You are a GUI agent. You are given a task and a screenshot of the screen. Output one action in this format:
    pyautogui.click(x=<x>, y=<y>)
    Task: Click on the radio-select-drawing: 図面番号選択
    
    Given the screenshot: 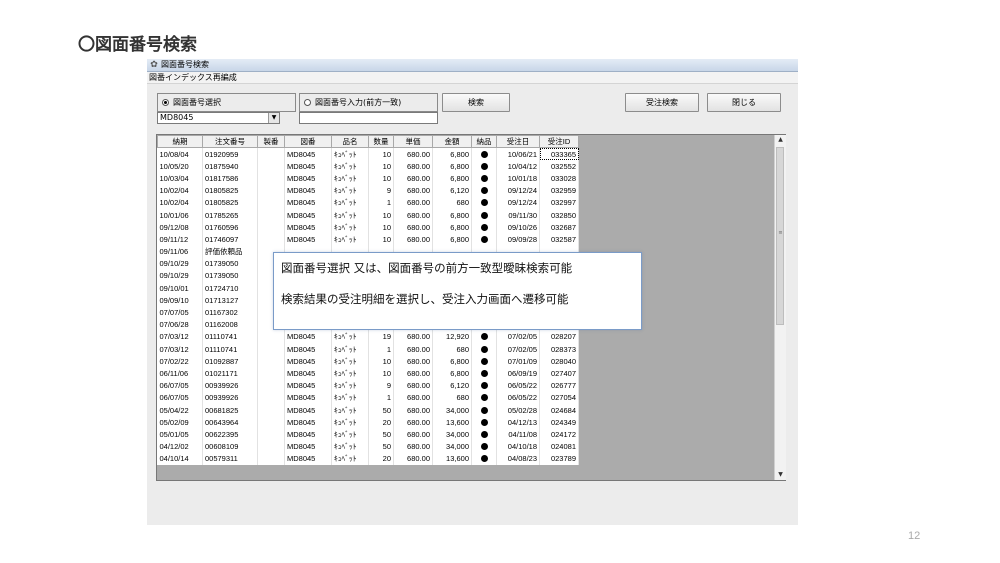 What is the action you would take?
    pyautogui.click(x=226, y=102)
    